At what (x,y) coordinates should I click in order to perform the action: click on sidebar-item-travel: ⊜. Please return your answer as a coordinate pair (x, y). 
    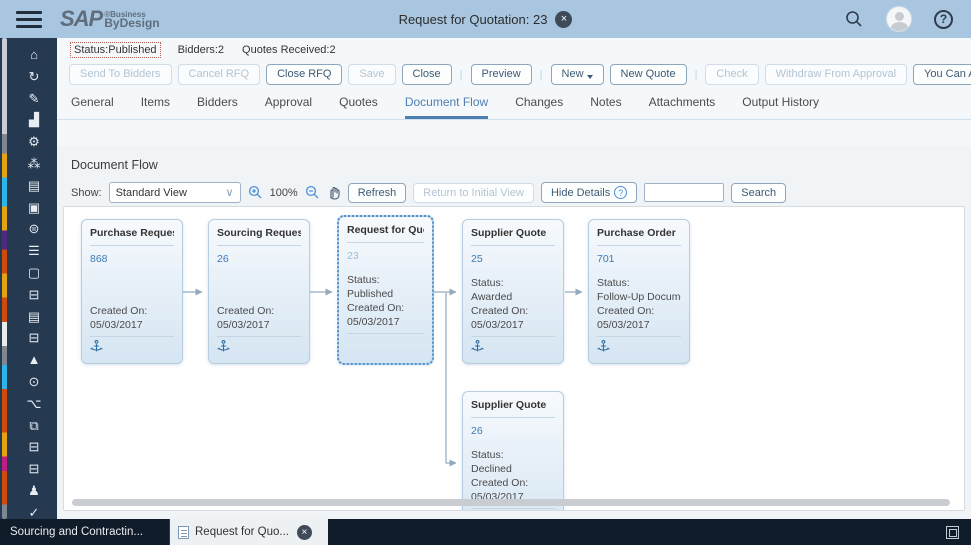
    Looking at the image, I should click on (34, 229).